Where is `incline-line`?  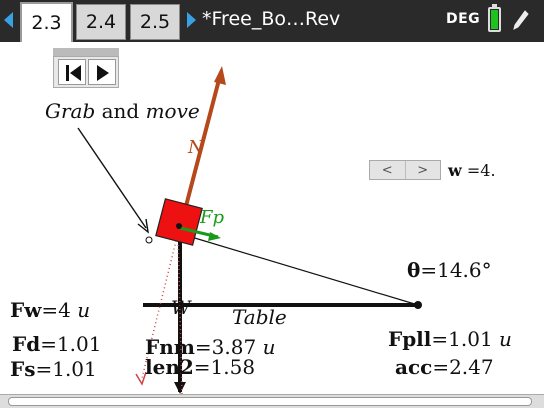
incline-line is located at coordinates (298, 269).